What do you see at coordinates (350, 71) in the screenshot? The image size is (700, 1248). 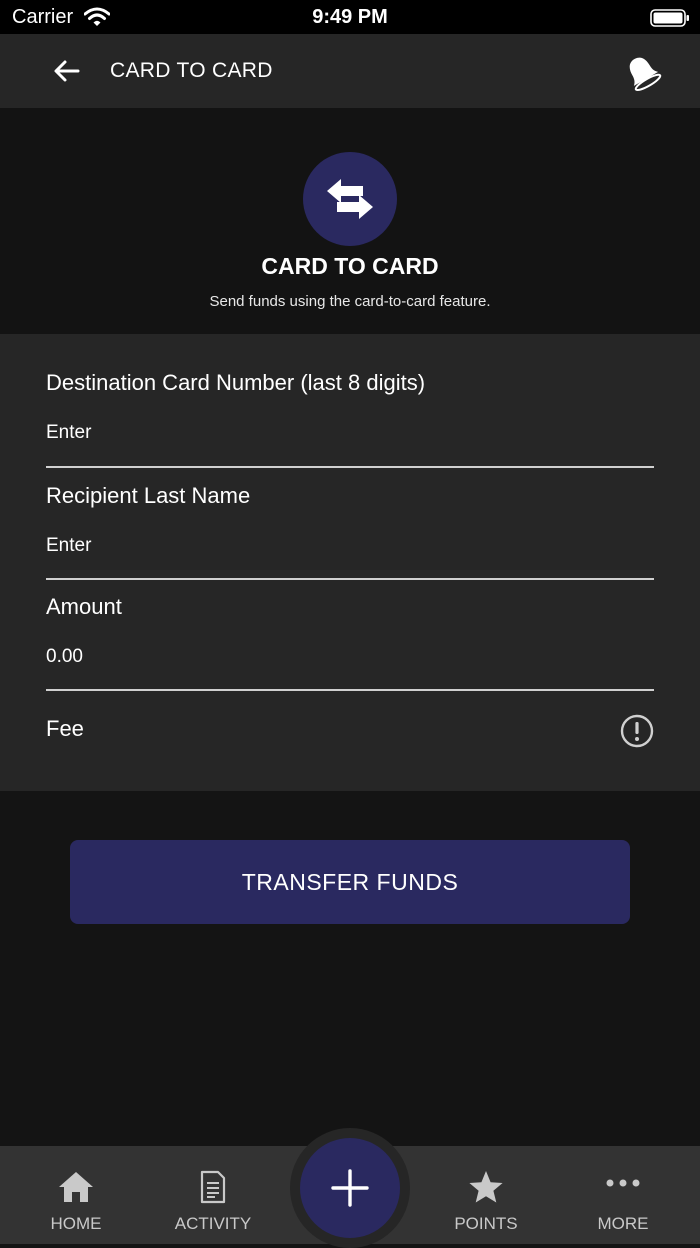 I see `nav-bar: CARD TO CARD` at bounding box center [350, 71].